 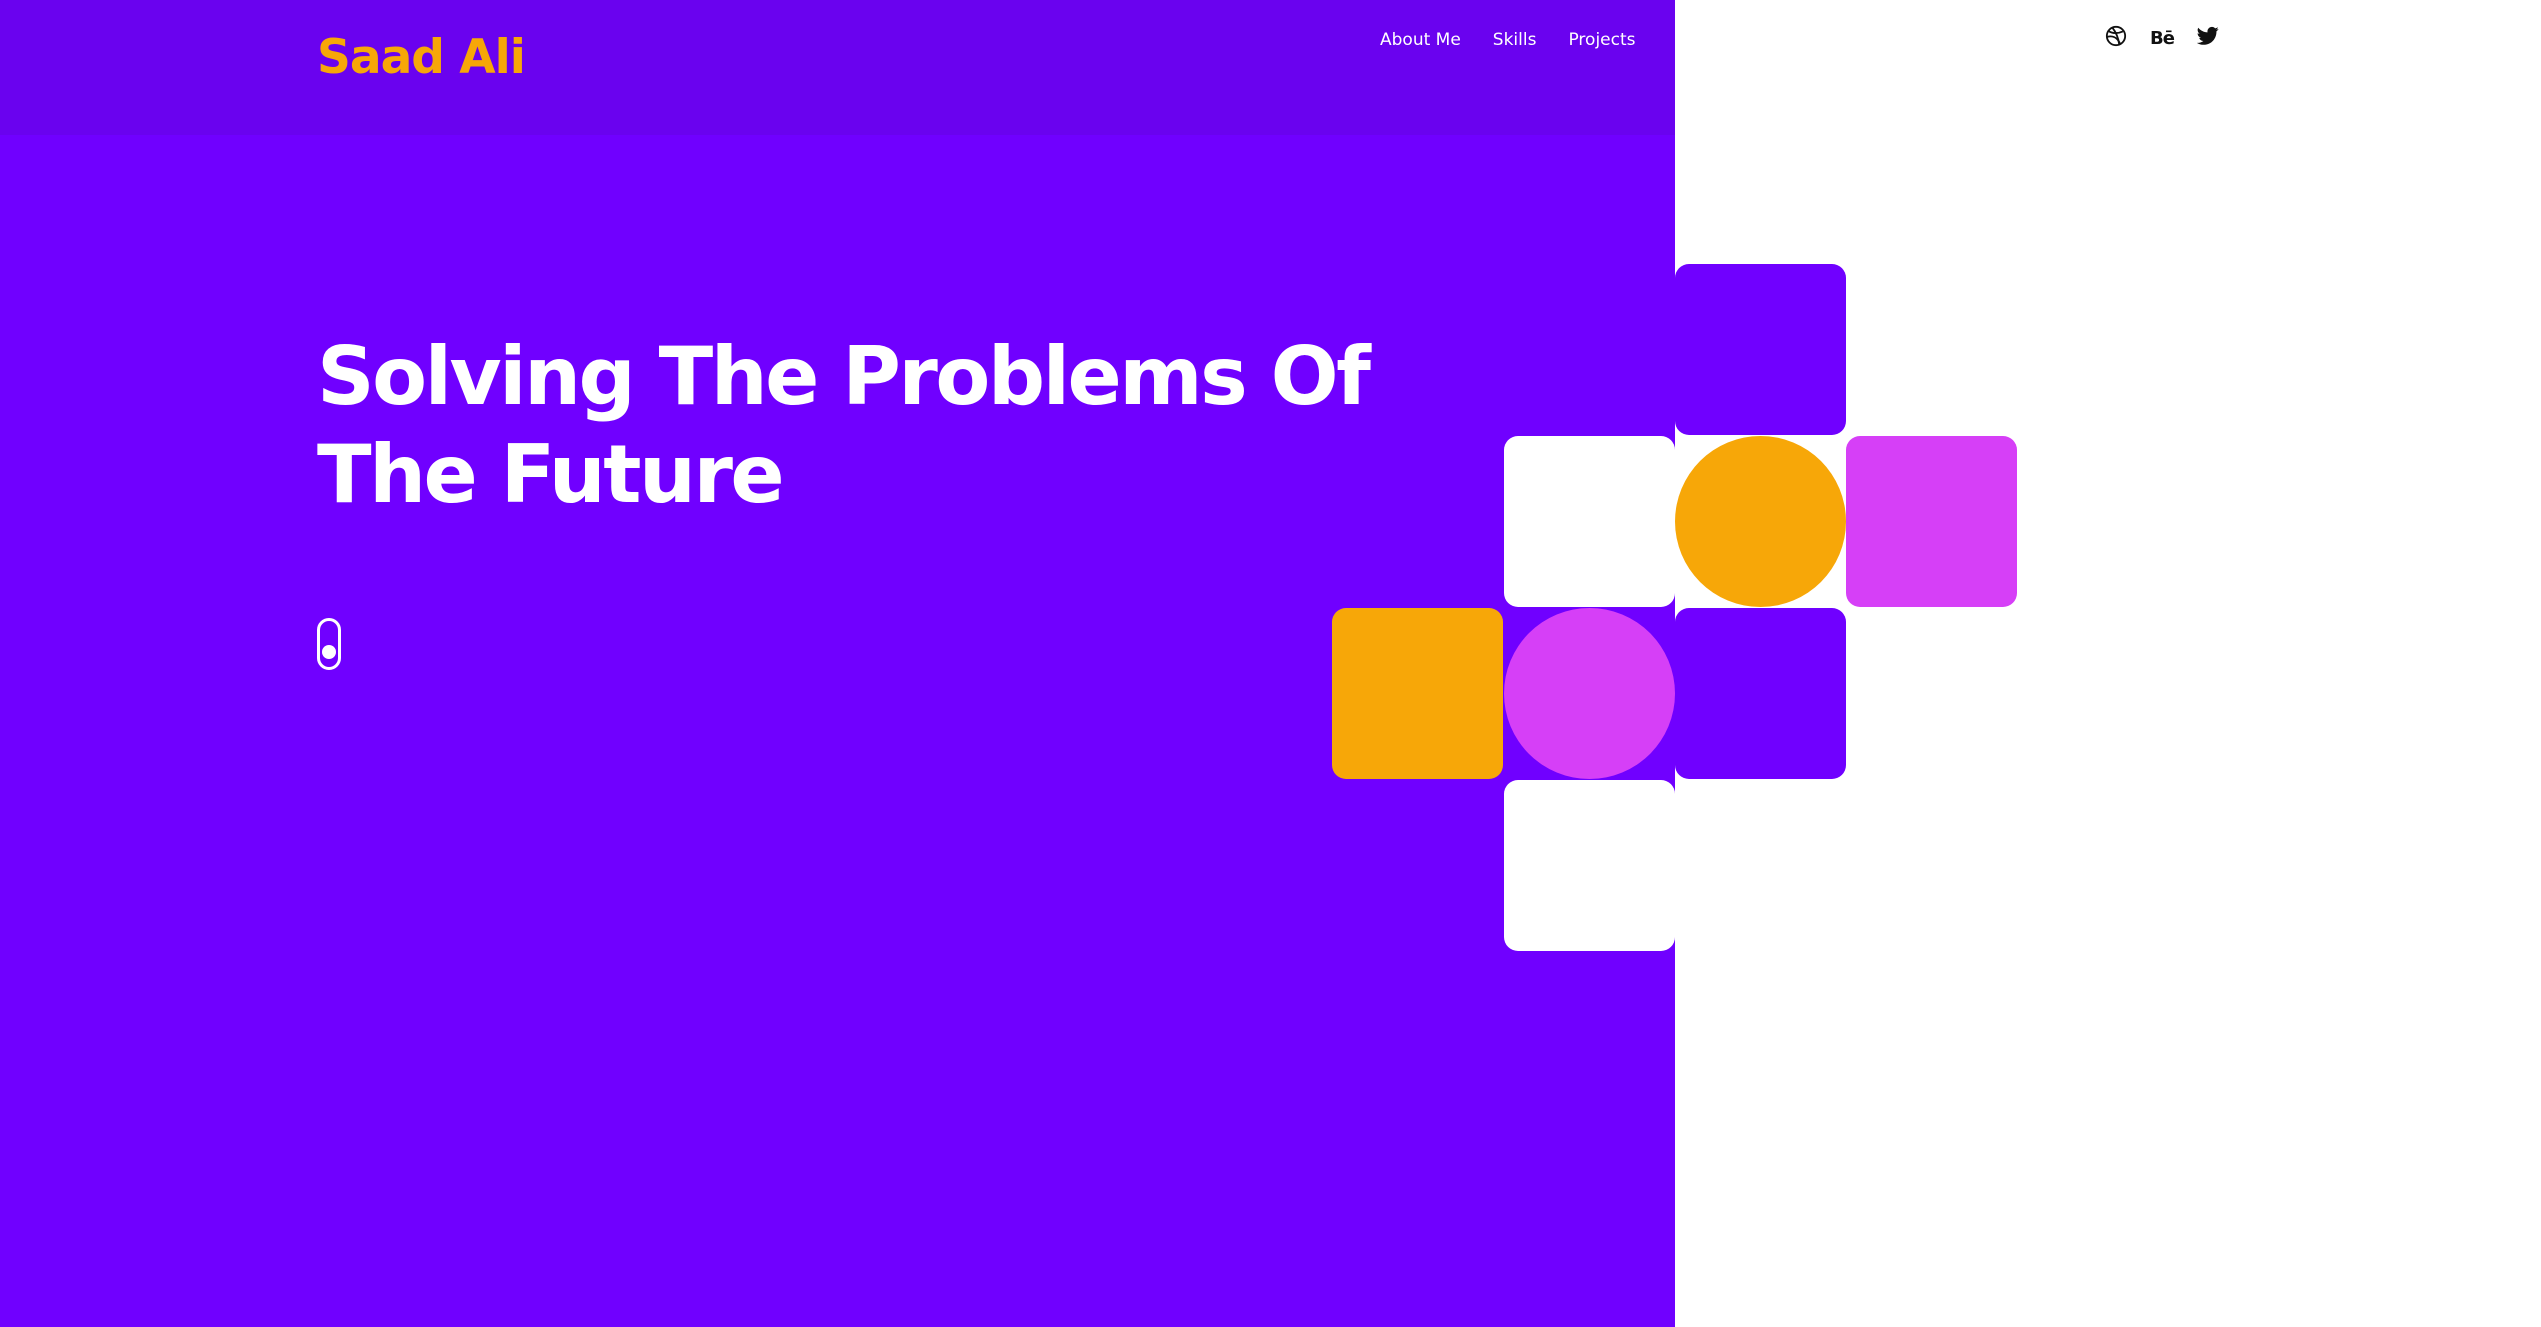 I want to click on dribbble-icon, so click(x=2116, y=38).